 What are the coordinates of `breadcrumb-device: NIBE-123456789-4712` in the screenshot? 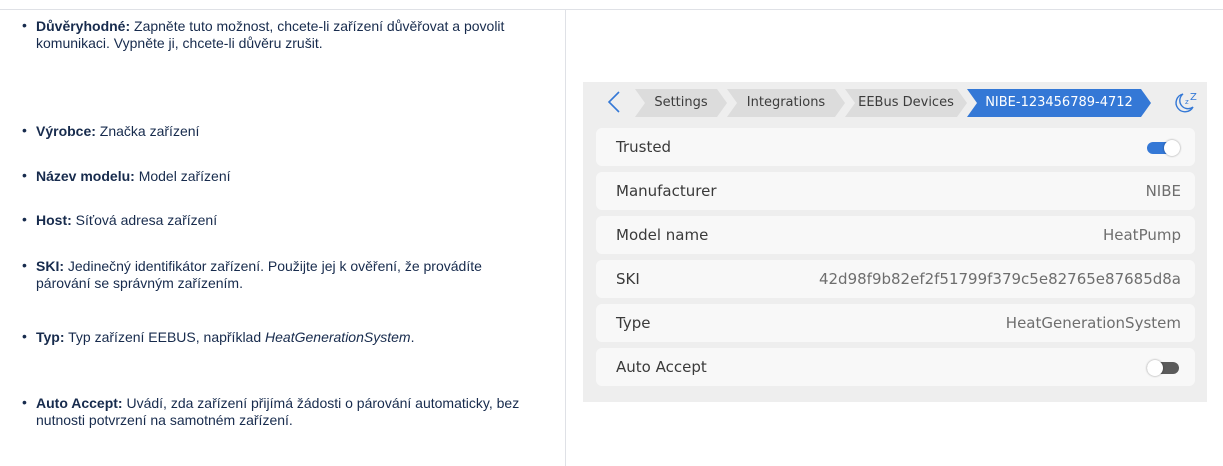 It's located at (1059, 103).